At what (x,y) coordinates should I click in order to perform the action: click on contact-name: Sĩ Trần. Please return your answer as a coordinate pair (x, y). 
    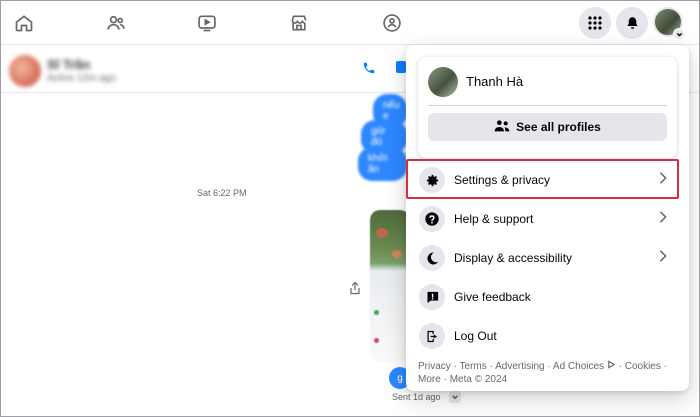
    Looking at the image, I should click on (68, 64).